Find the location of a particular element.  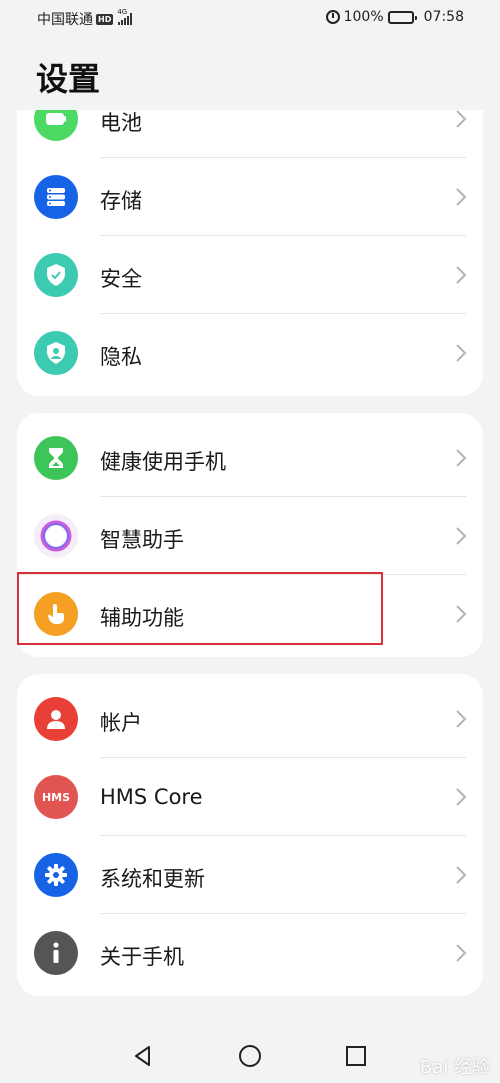

recents-icon is located at coordinates (356, 1056).